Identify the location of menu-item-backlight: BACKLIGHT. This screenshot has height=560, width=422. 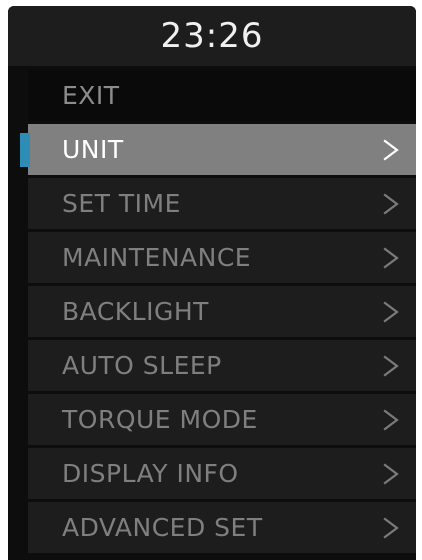
(222, 311).